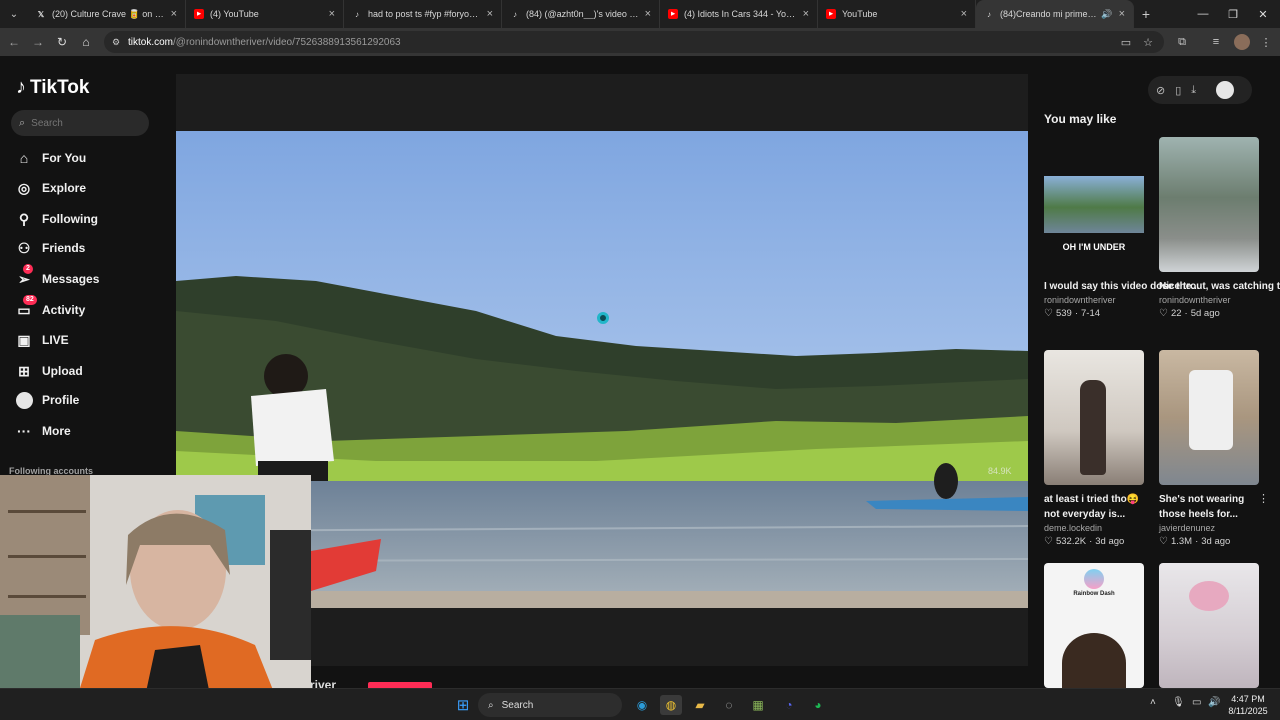  Describe the element at coordinates (789, 705) in the screenshot. I see `discord-icon: ◔` at that location.